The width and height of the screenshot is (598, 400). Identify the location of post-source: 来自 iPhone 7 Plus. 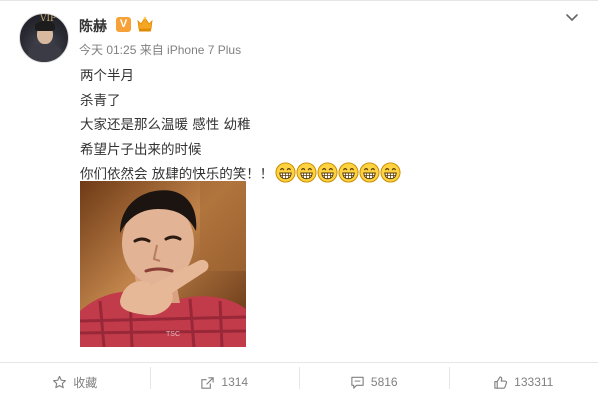
(190, 50).